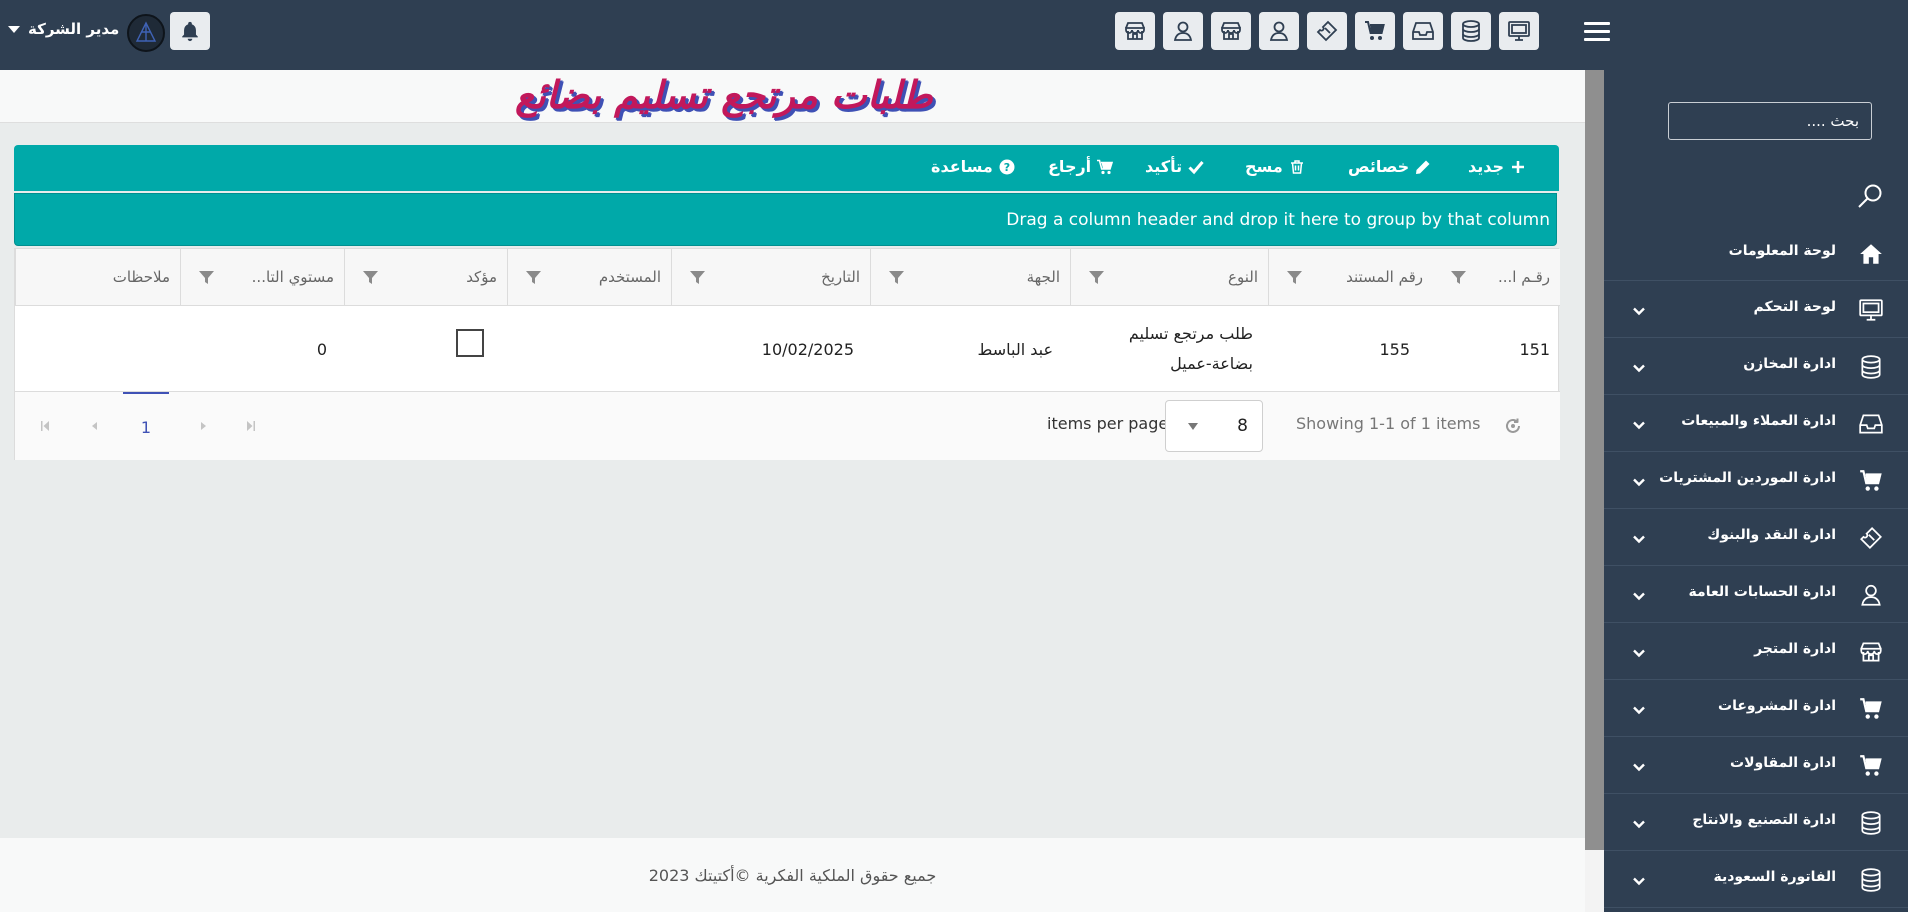  What do you see at coordinates (1243, 277) in the screenshot?
I see `column-header-label: النوع` at bounding box center [1243, 277].